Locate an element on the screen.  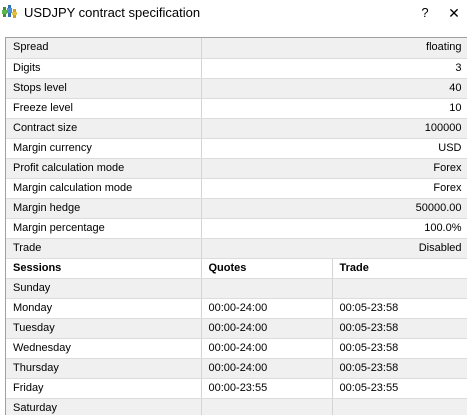
spec-name: Margin calculation mode is located at coordinates (104, 188).